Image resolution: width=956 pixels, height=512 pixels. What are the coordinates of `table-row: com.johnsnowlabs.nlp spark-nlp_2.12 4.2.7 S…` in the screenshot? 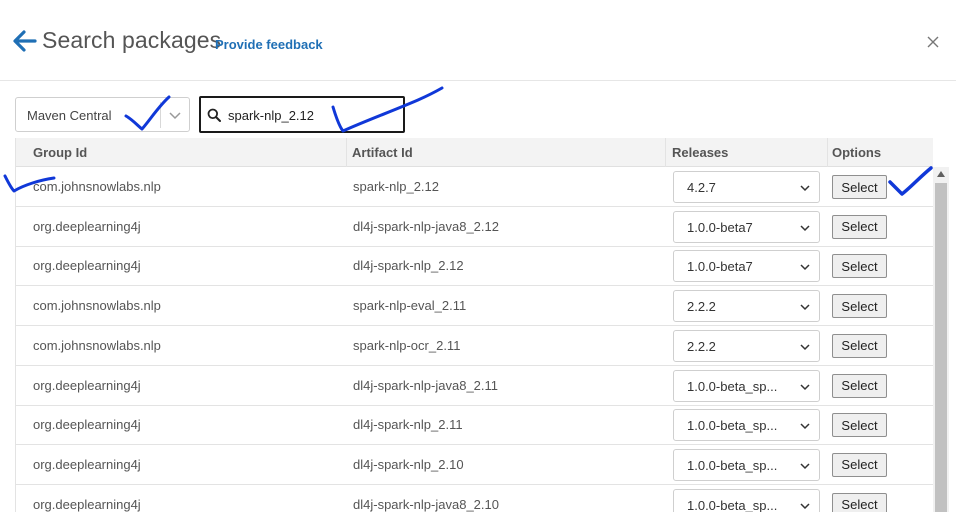 It's located at (474, 187).